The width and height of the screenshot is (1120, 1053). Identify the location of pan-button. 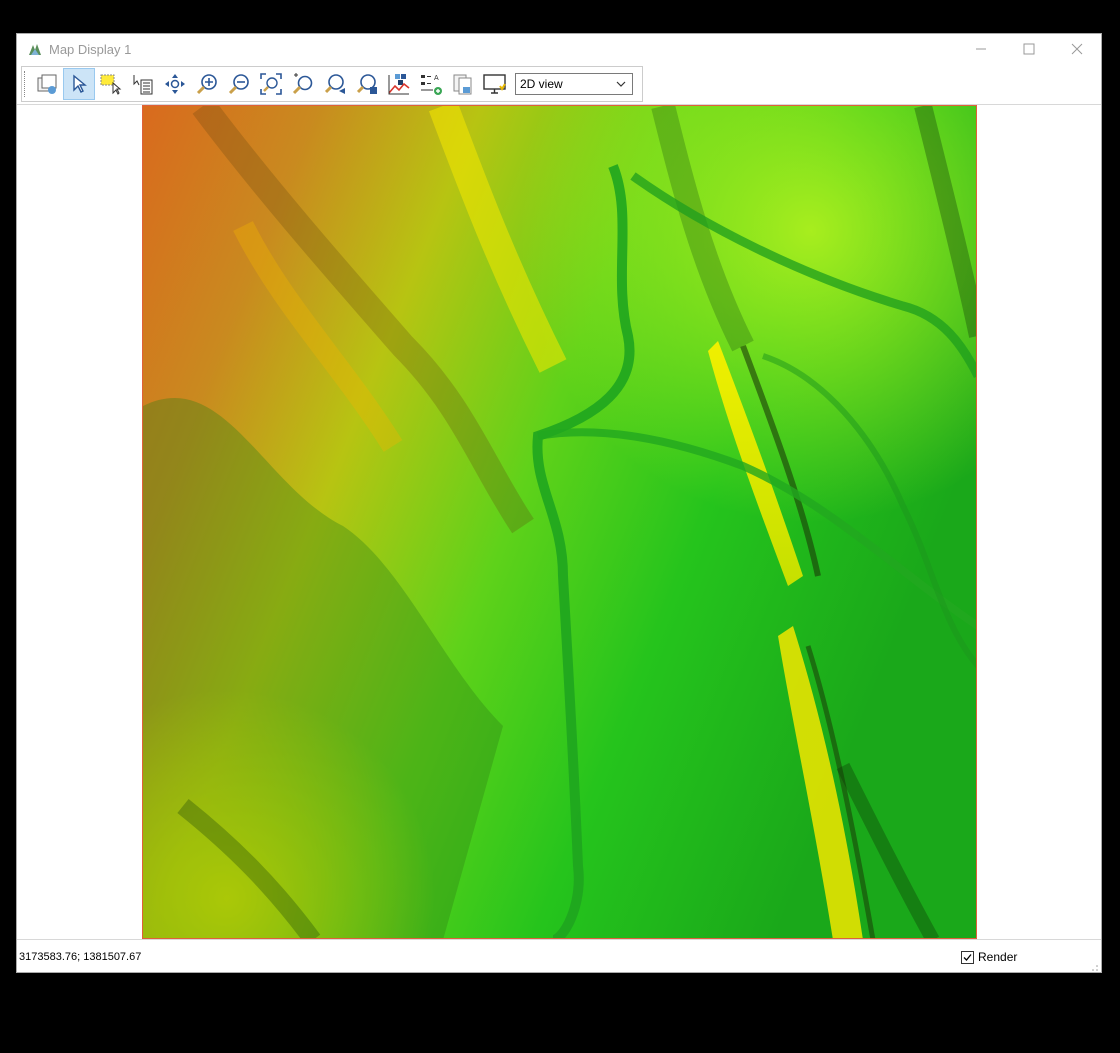
(175, 84).